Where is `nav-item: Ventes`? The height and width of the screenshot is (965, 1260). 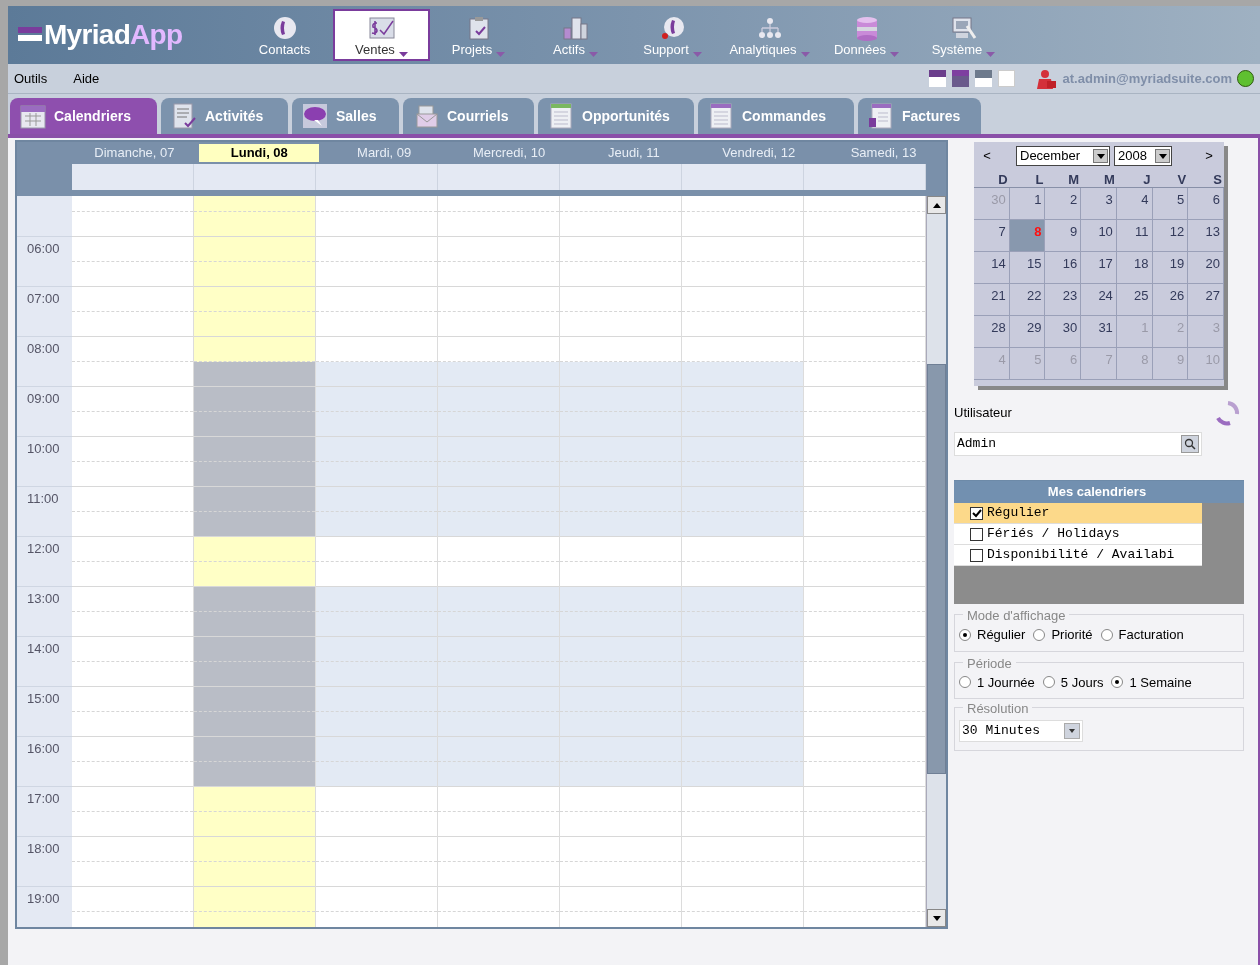
nav-item: Ventes is located at coordinates (381, 35).